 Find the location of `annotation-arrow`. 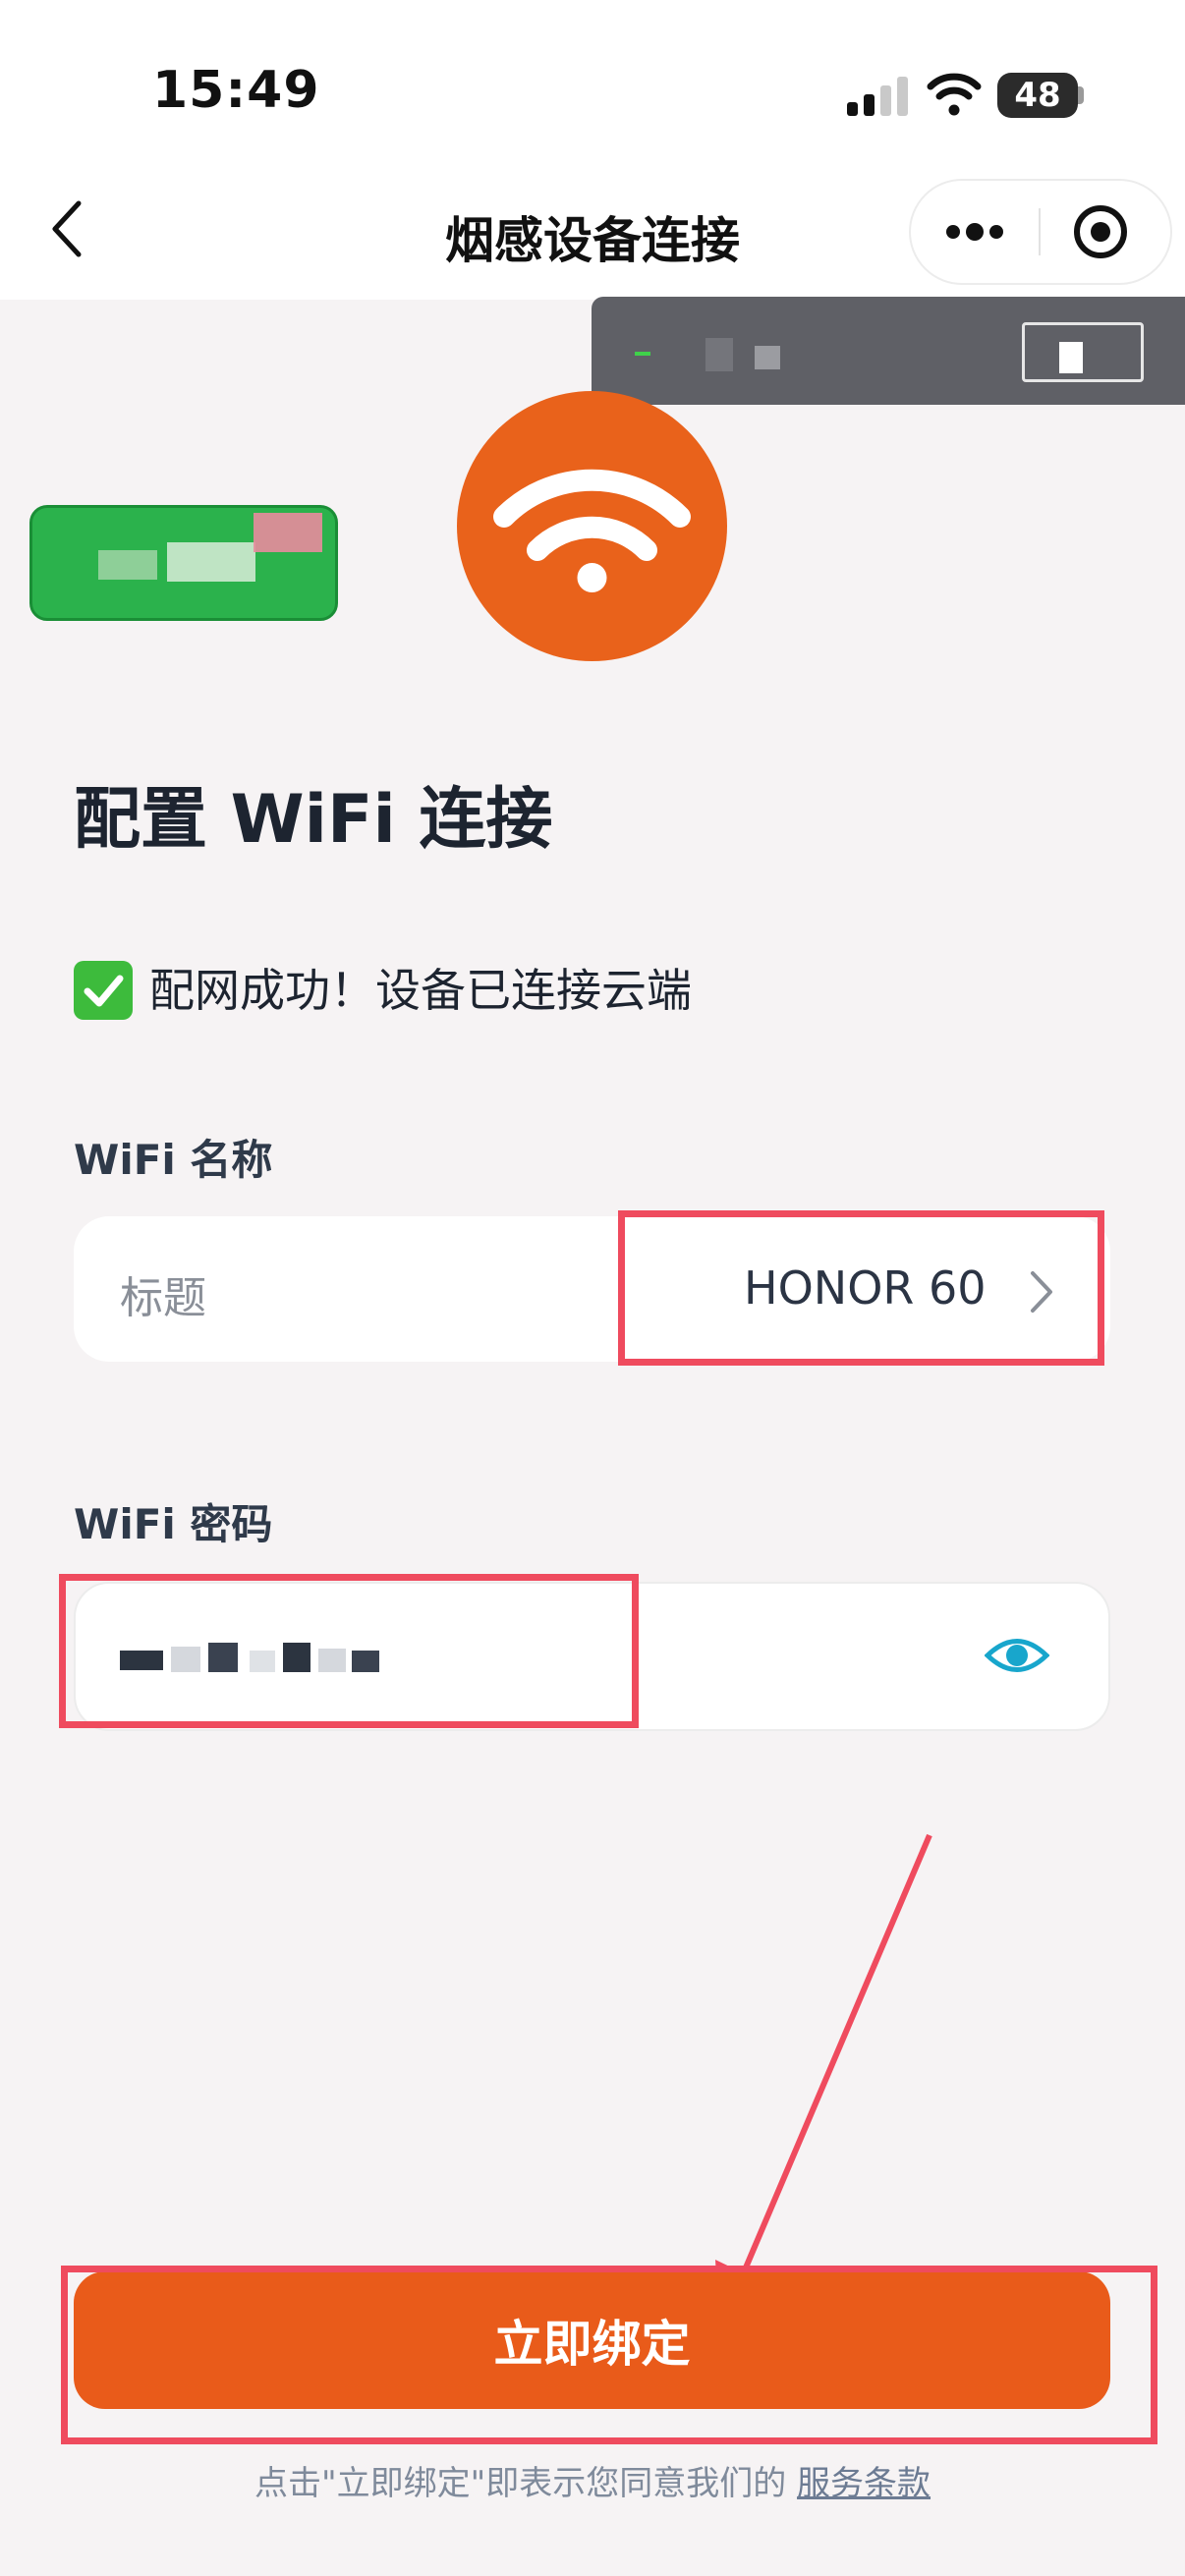

annotation-arrow is located at coordinates (823, 2081).